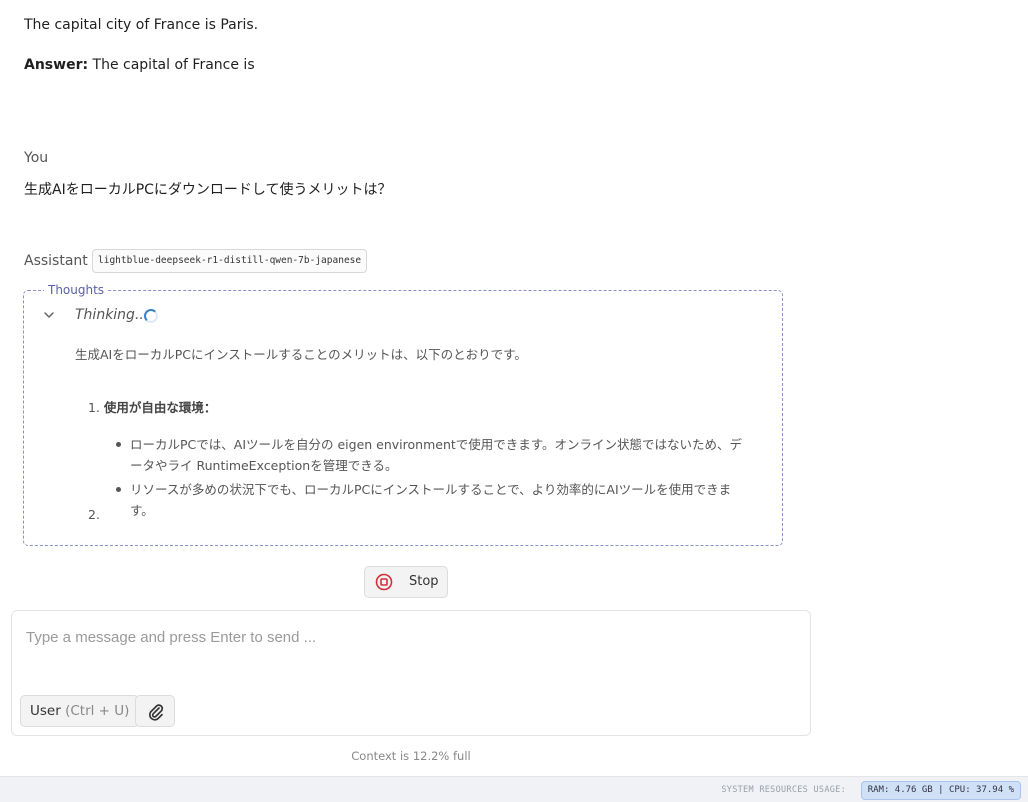 This screenshot has width=1028, height=802. I want to click on thought-list-item-1: 1. 使用が自由な環境：, so click(152, 408).